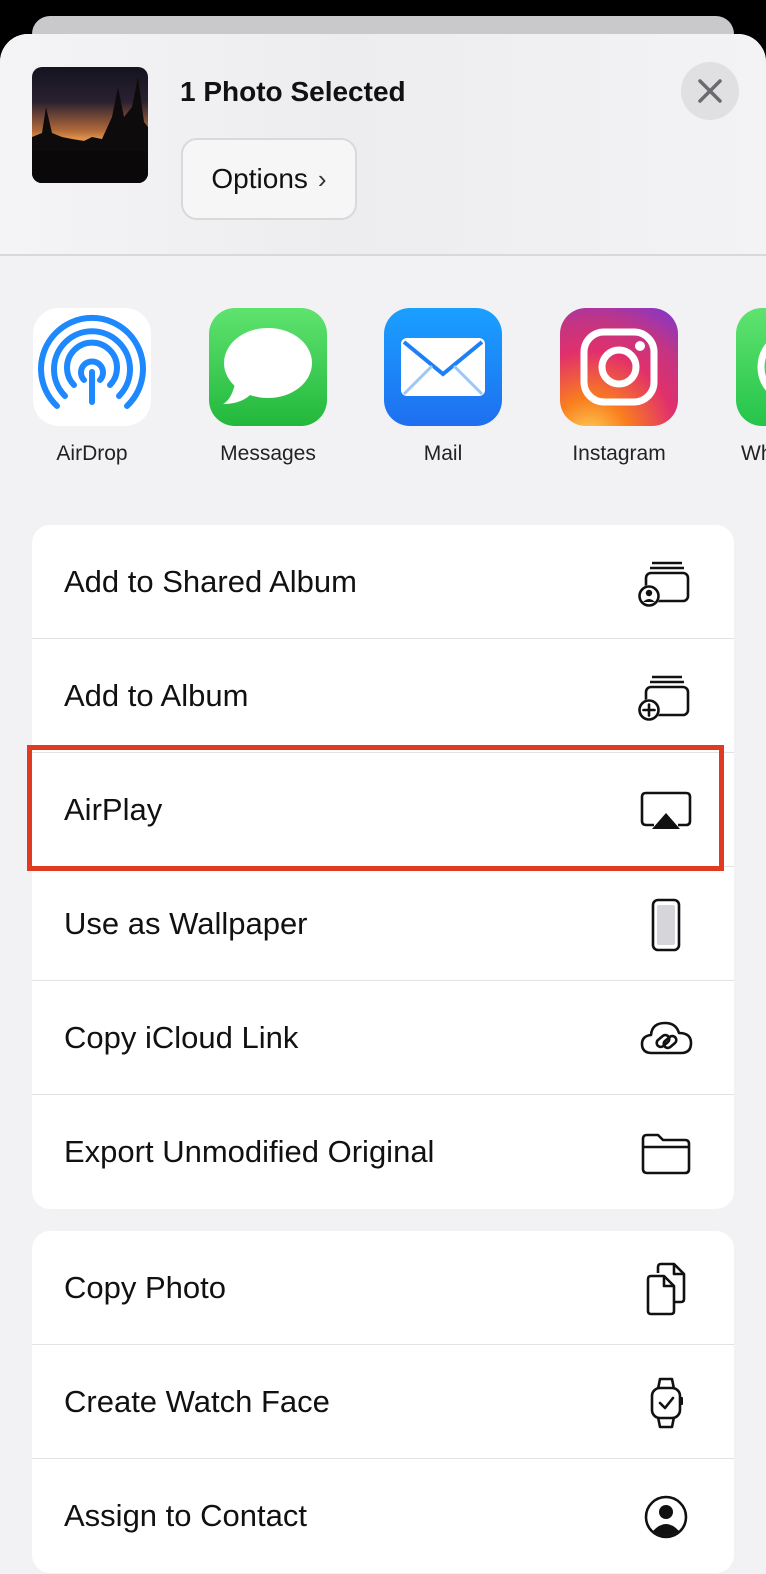 This screenshot has height=1574, width=766. I want to click on whatsapp-icon, so click(751, 367).